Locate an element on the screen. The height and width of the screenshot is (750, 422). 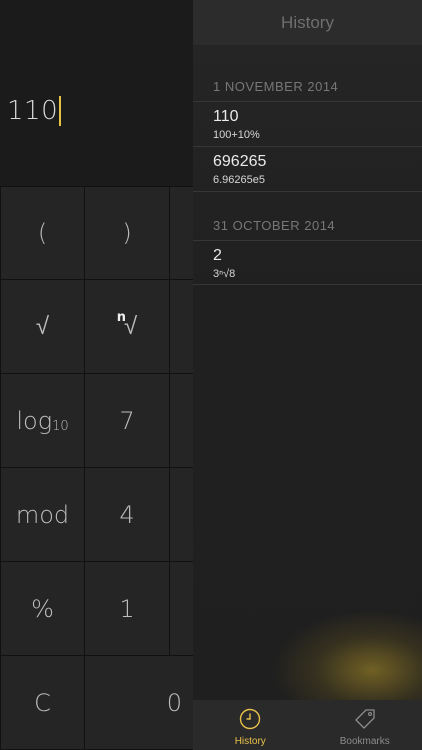
open-paren-label: ( is located at coordinates (42, 233).